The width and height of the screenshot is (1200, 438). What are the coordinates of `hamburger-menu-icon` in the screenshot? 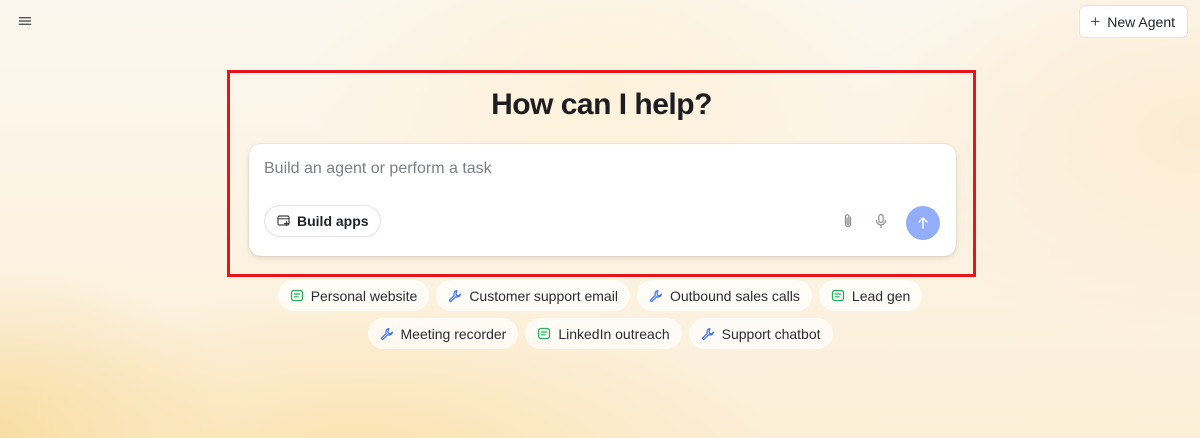 It's located at (25, 21).